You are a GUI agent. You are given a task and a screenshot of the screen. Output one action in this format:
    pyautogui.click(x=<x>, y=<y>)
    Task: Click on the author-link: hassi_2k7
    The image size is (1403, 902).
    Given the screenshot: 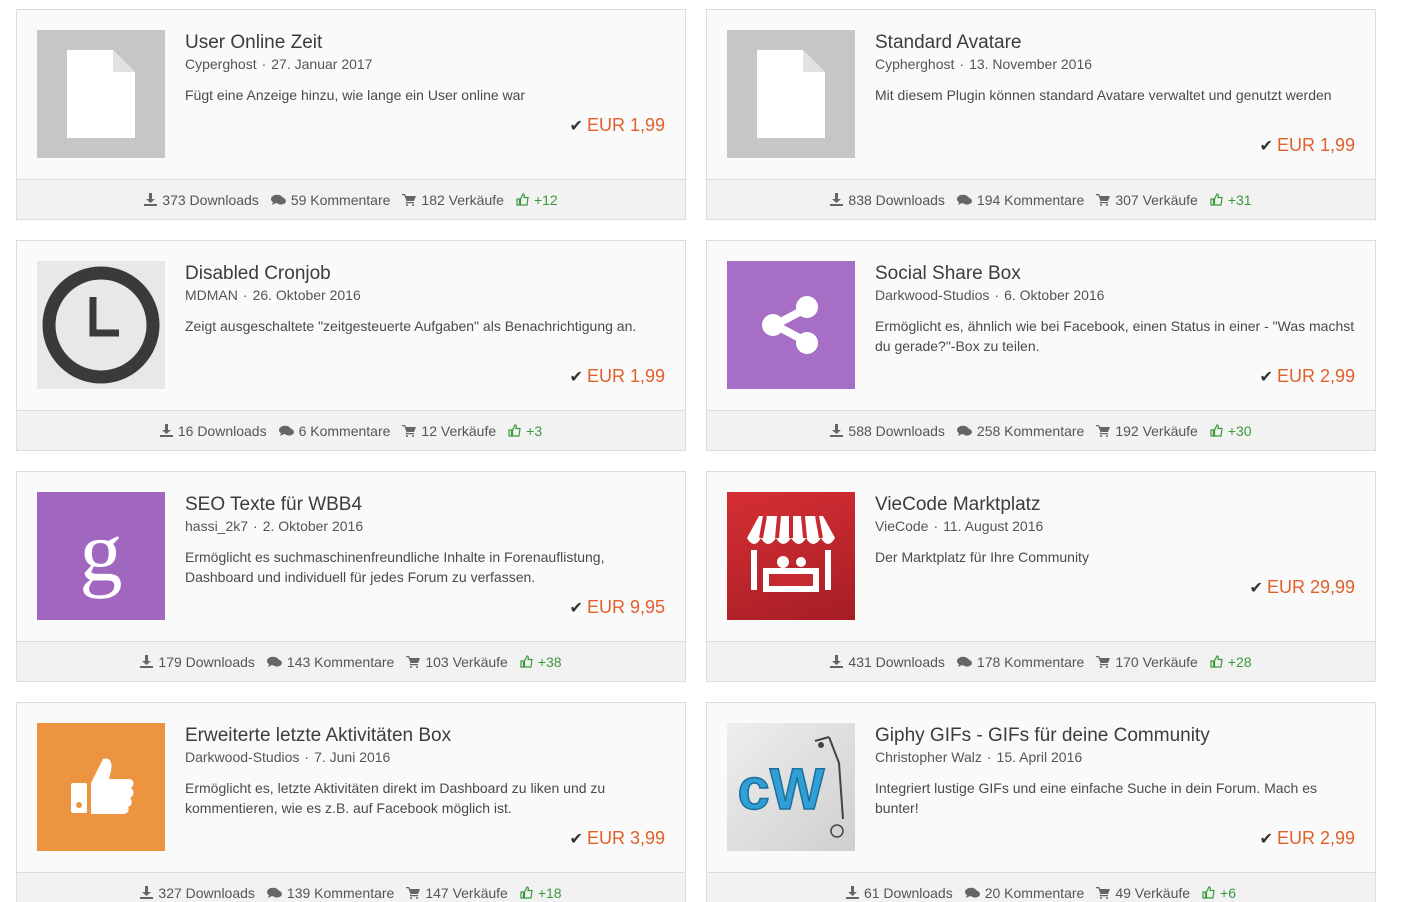 What is the action you would take?
    pyautogui.click(x=216, y=526)
    